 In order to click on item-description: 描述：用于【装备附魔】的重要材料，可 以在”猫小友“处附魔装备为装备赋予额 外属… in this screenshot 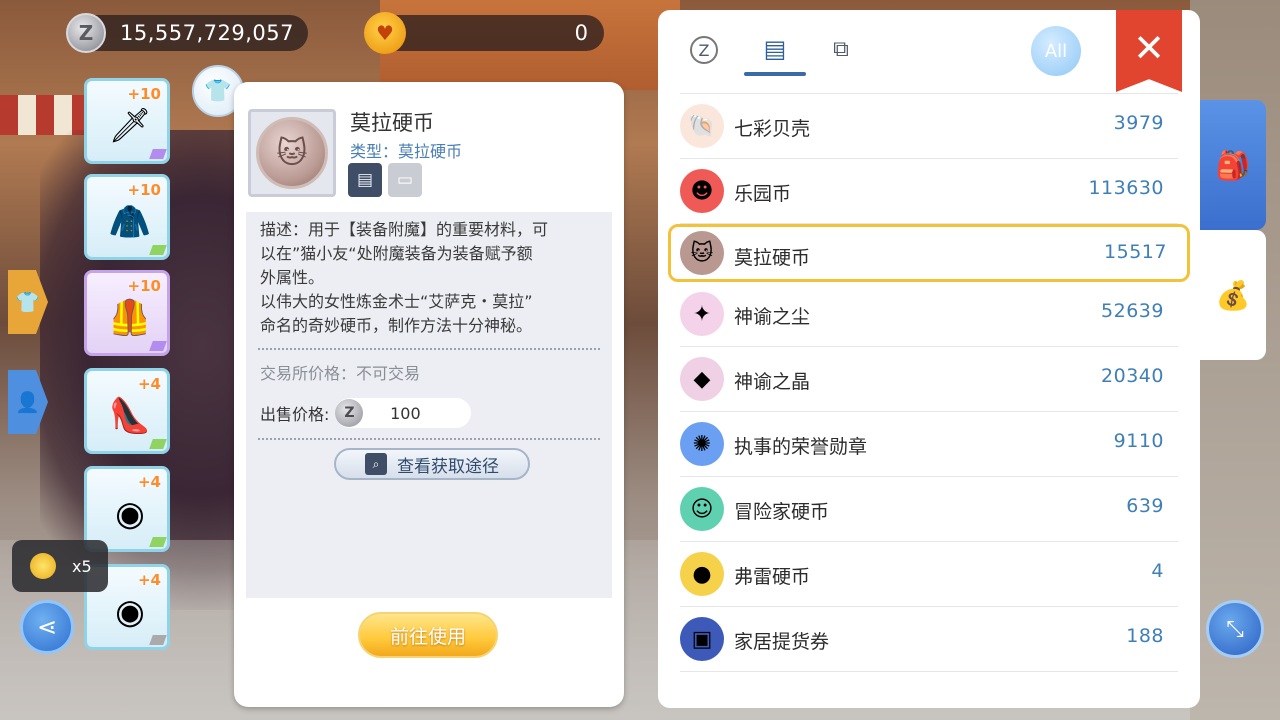, I will do `click(404, 277)`.